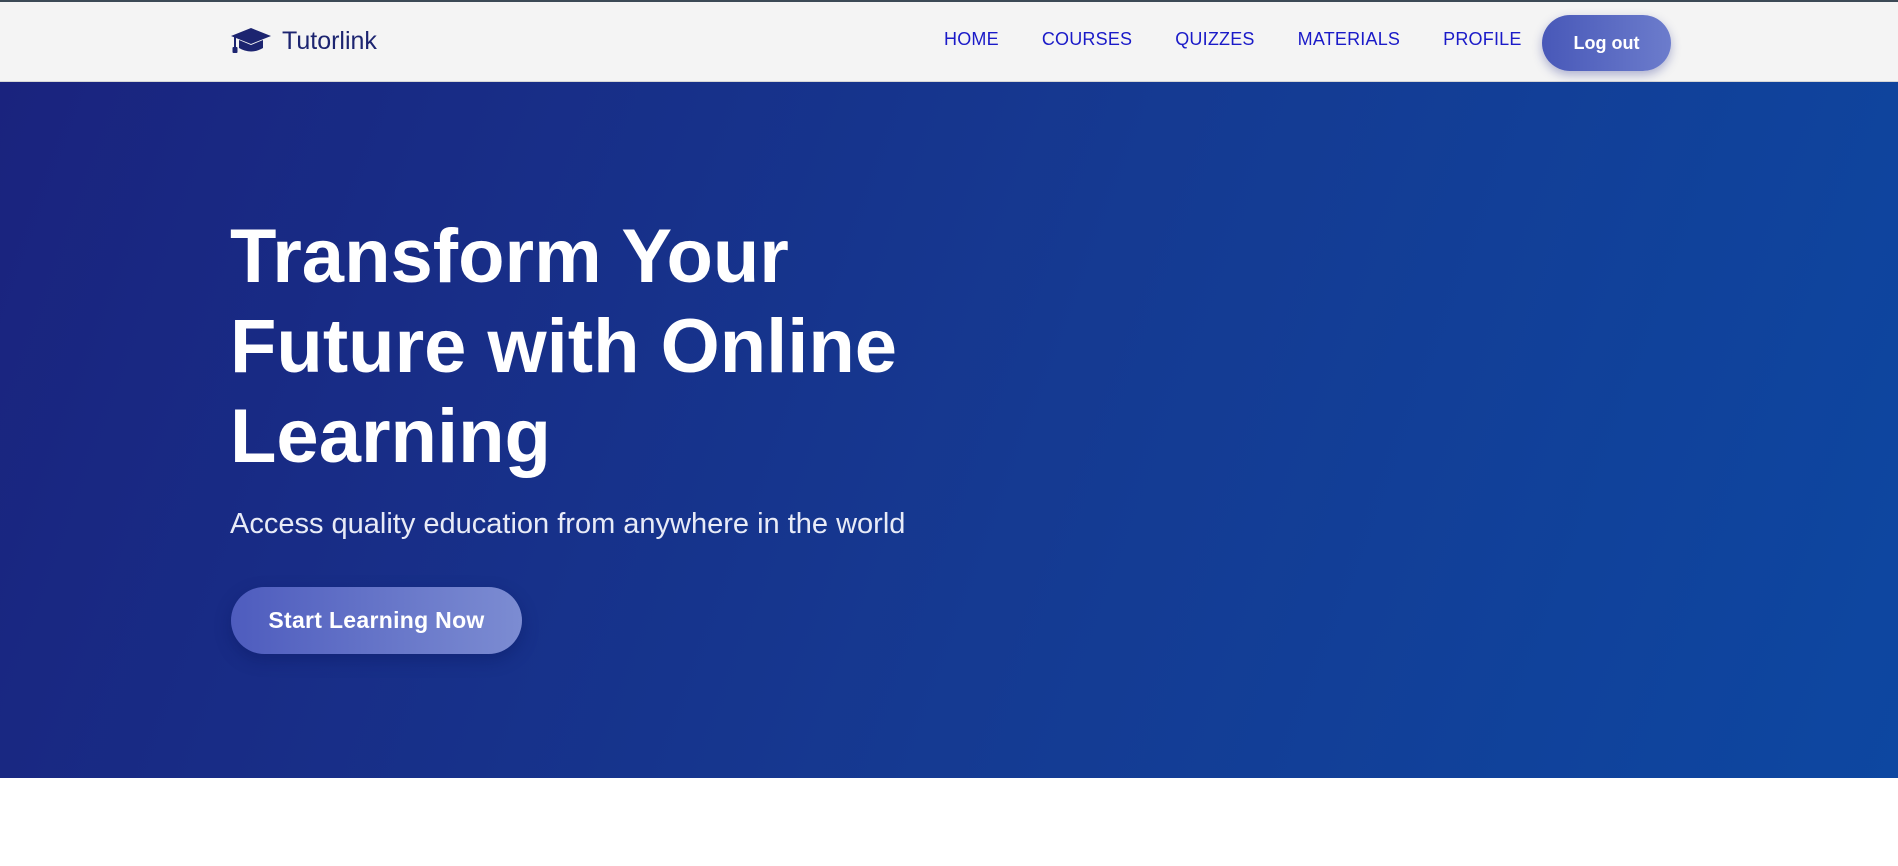 This screenshot has height=866, width=1898. I want to click on brand: Tutorlink, so click(303, 41).